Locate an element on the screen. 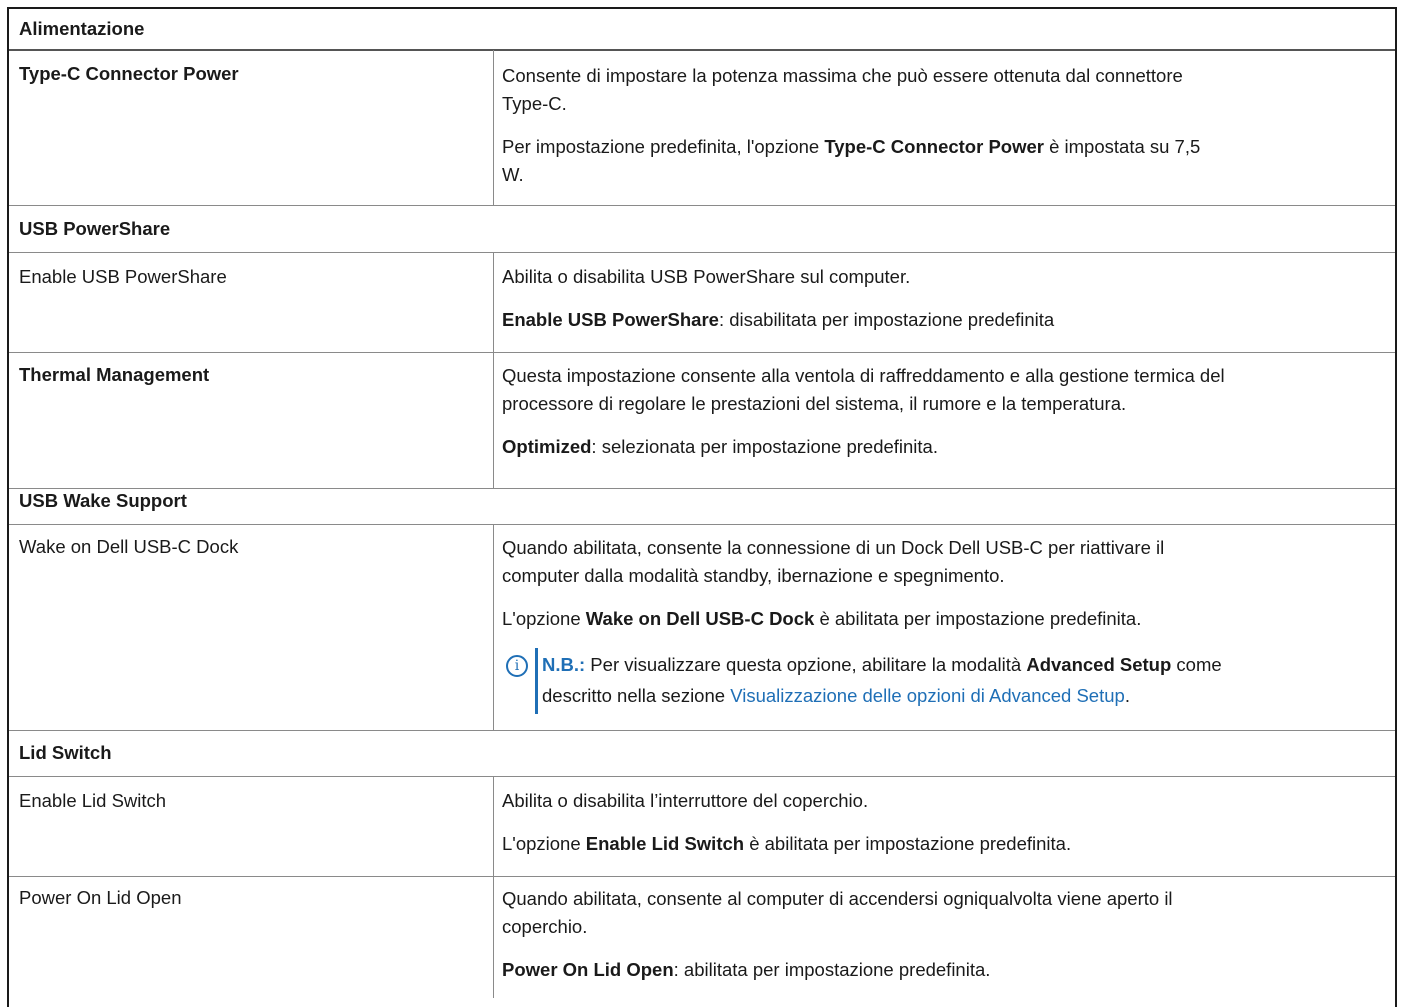 This screenshot has height=1007, width=1403. option-name-thermal-management: Thermal Management is located at coordinates (114, 374).